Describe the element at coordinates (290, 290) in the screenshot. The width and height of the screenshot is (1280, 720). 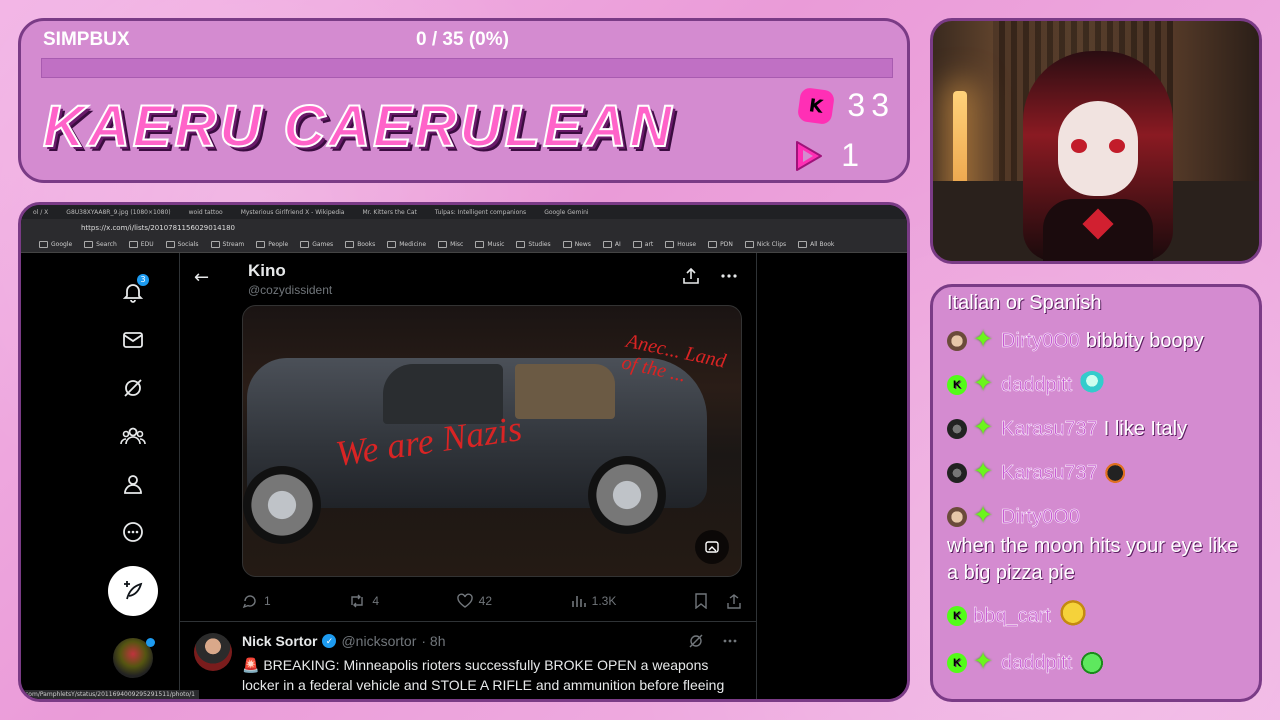
I see `list-handle: @cozydissident` at that location.